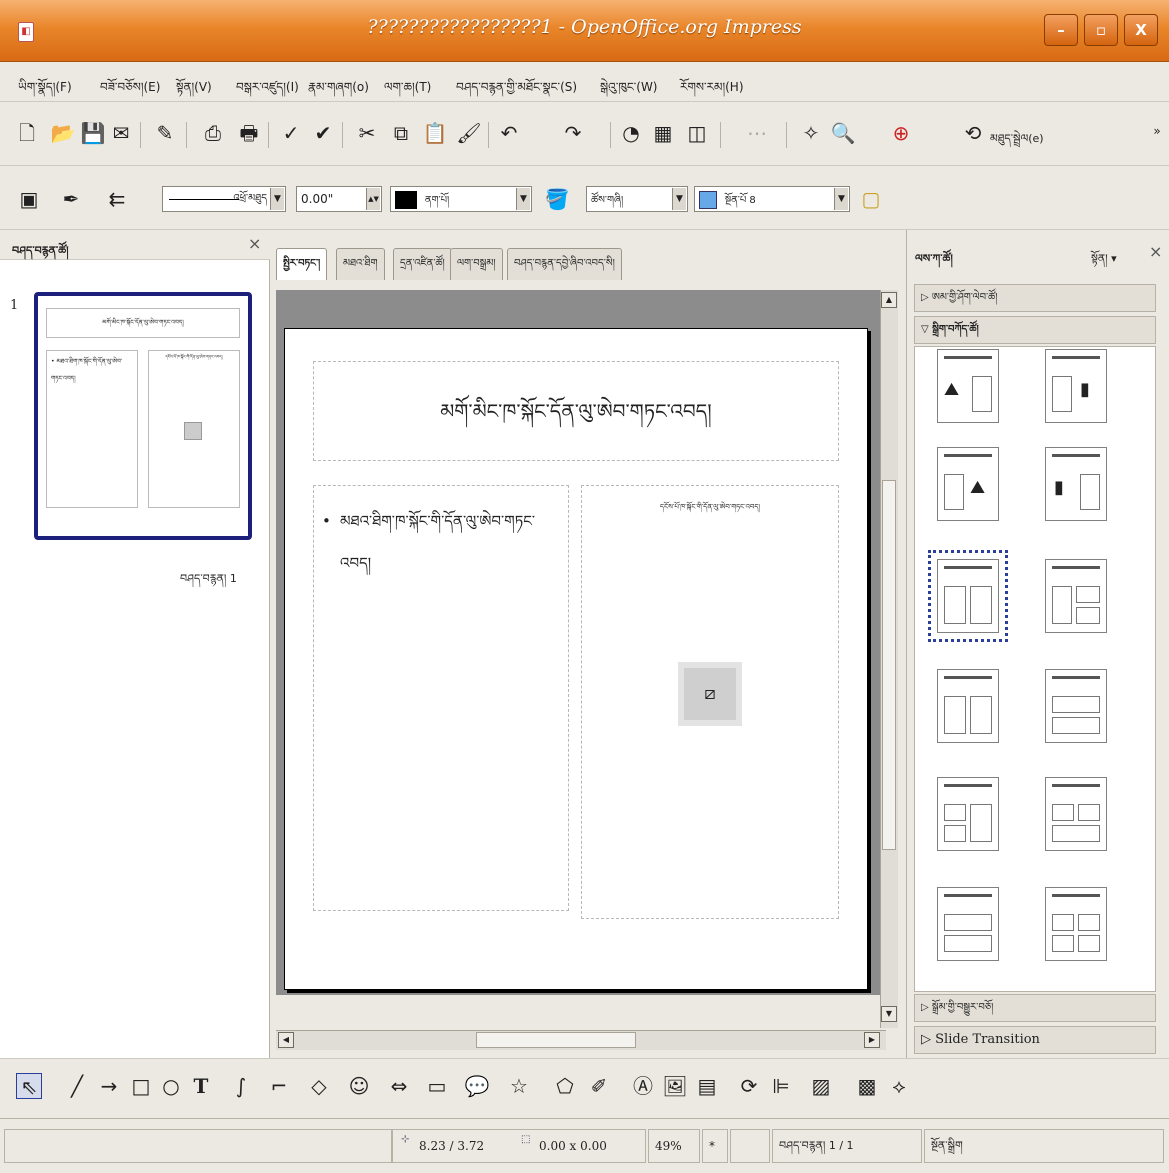 The height and width of the screenshot is (1173, 1169). Describe the element at coordinates (241, 1086) in the screenshot. I see `curve-tool-icon: ∫` at that location.